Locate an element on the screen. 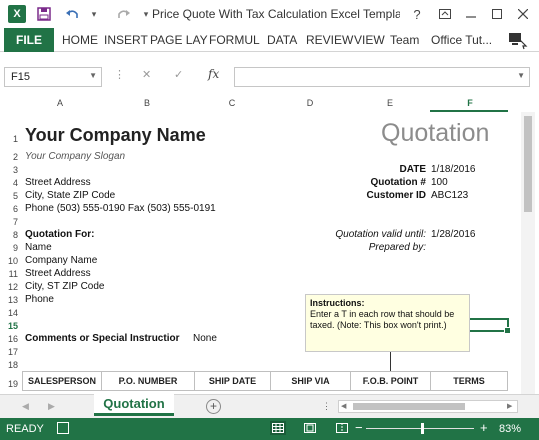 Image resolution: width=539 pixels, height=440 pixels. add-sheet-icon: + is located at coordinates (213, 406).